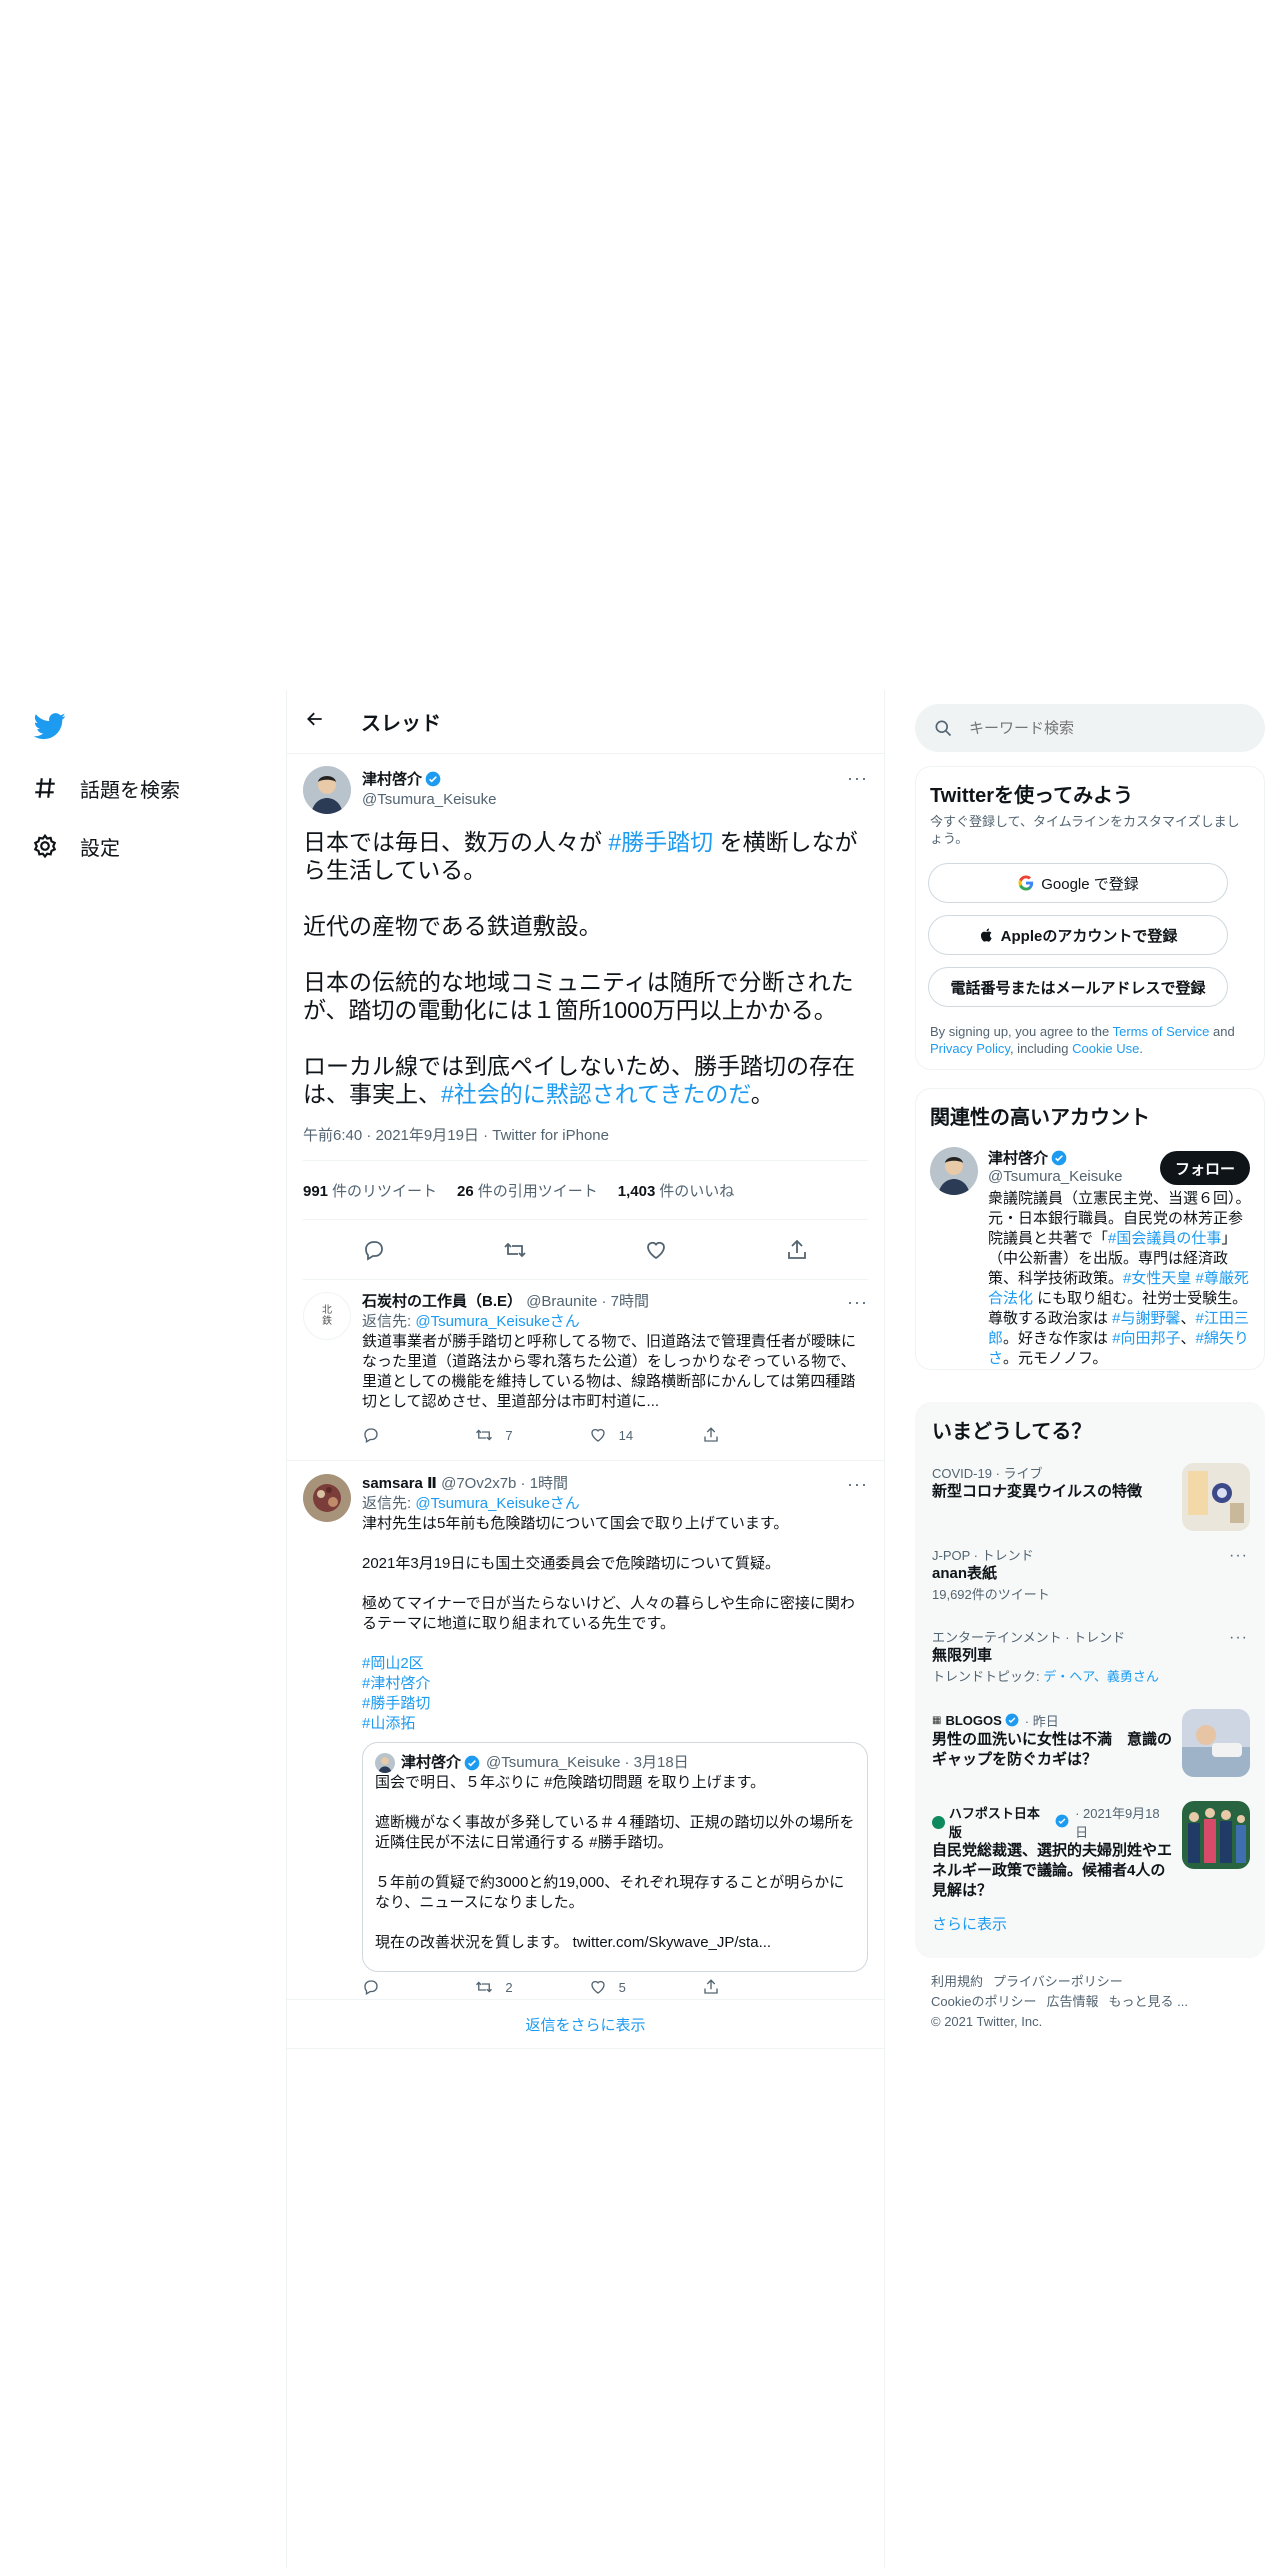  I want to click on account-name: 津村啓介, so click(1018, 1158).